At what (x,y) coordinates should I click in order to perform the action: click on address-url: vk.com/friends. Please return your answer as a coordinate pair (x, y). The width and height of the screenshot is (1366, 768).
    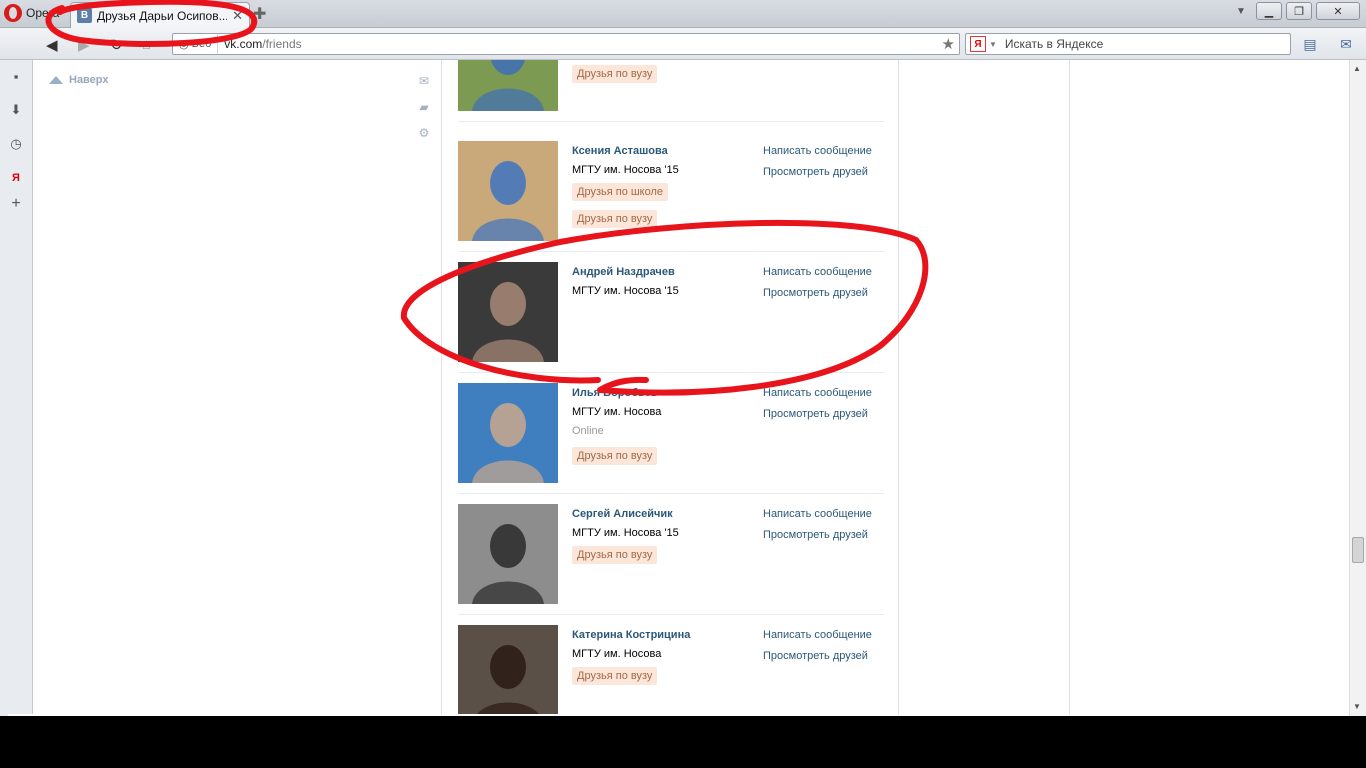
    Looking at the image, I should click on (259, 44).